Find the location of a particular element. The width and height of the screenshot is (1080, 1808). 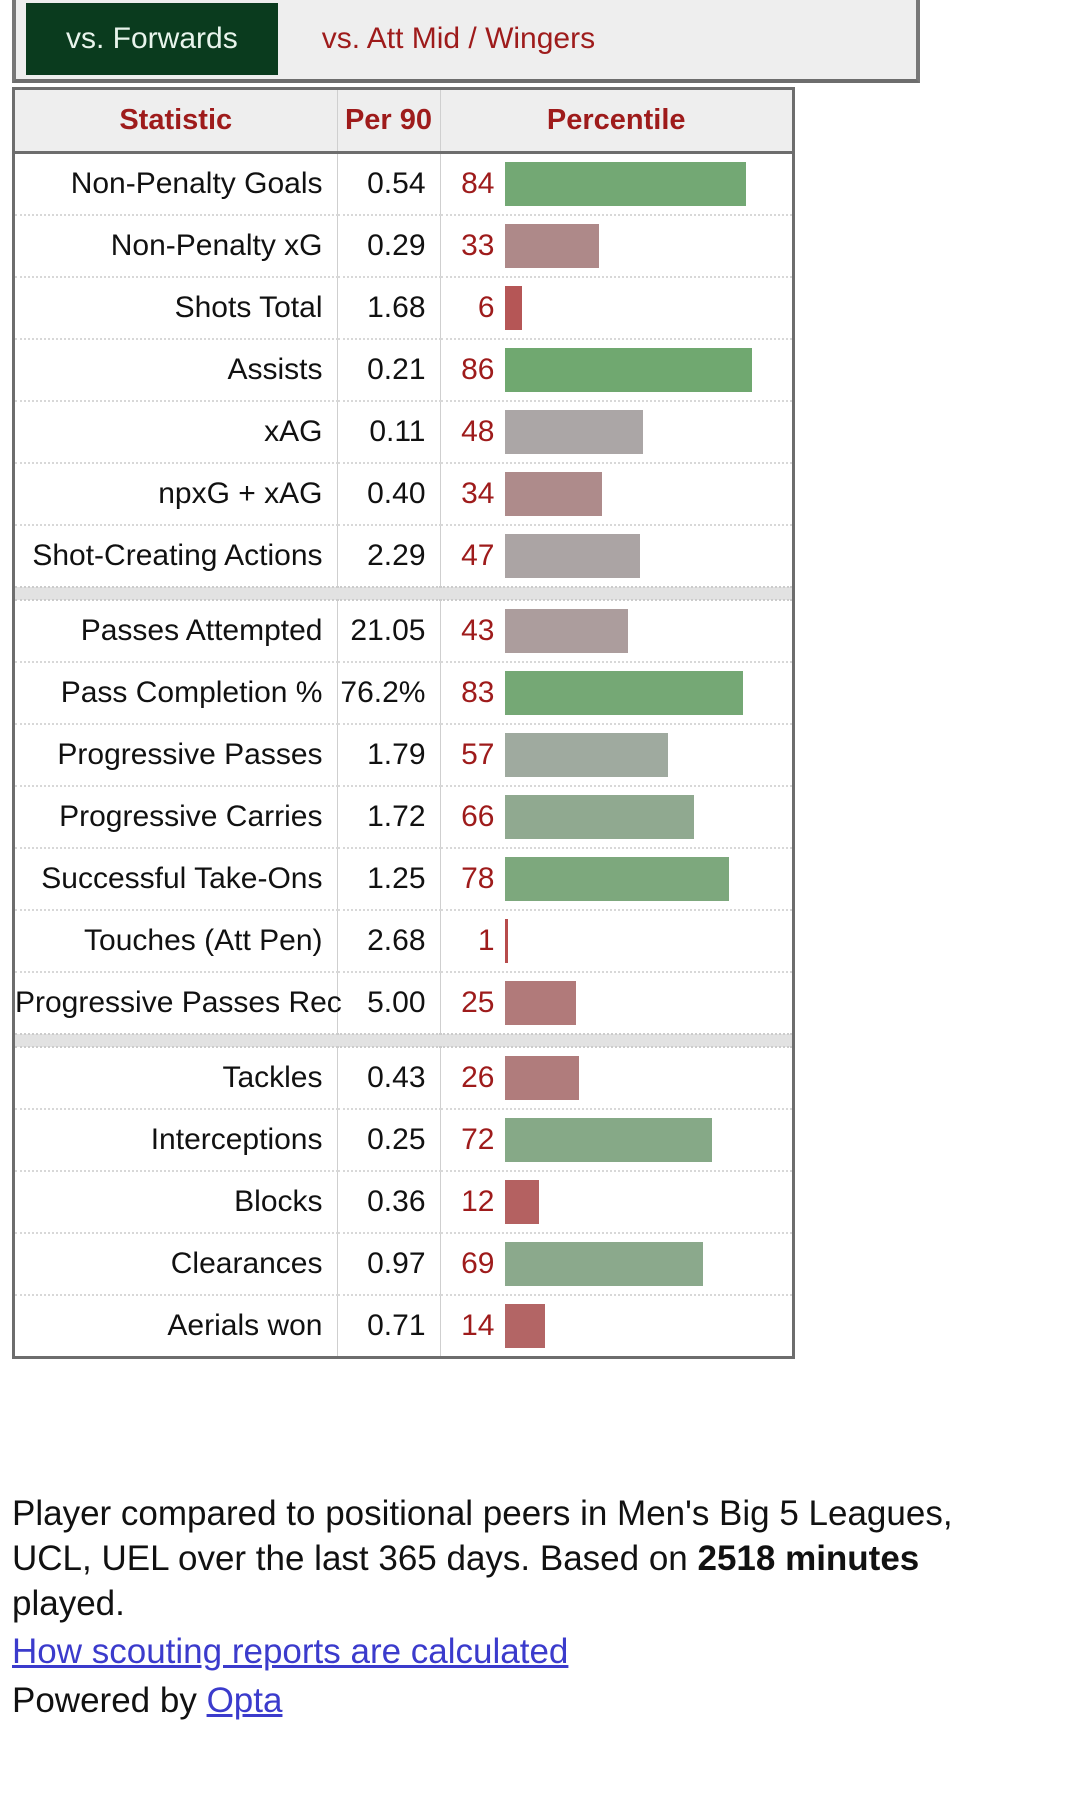

cell-percentile: 14 is located at coordinates (616, 1325).